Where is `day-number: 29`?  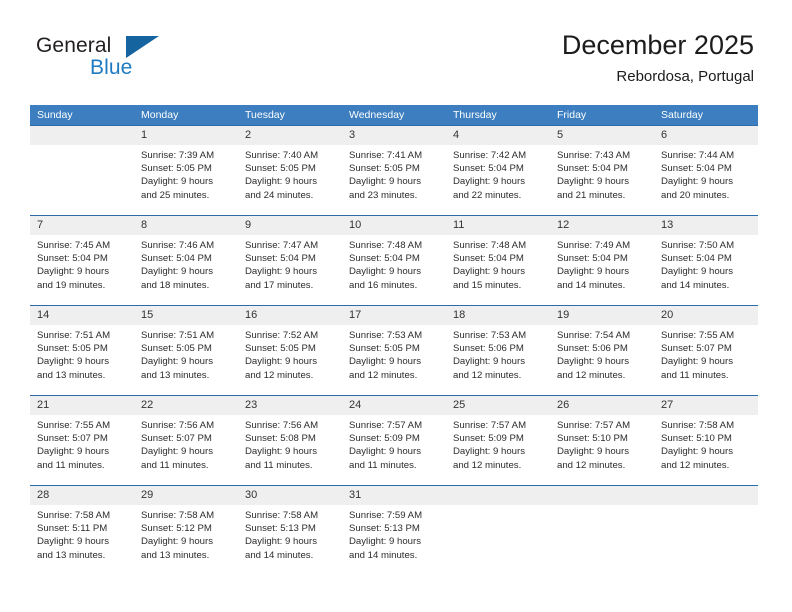
day-number: 29 is located at coordinates (186, 495).